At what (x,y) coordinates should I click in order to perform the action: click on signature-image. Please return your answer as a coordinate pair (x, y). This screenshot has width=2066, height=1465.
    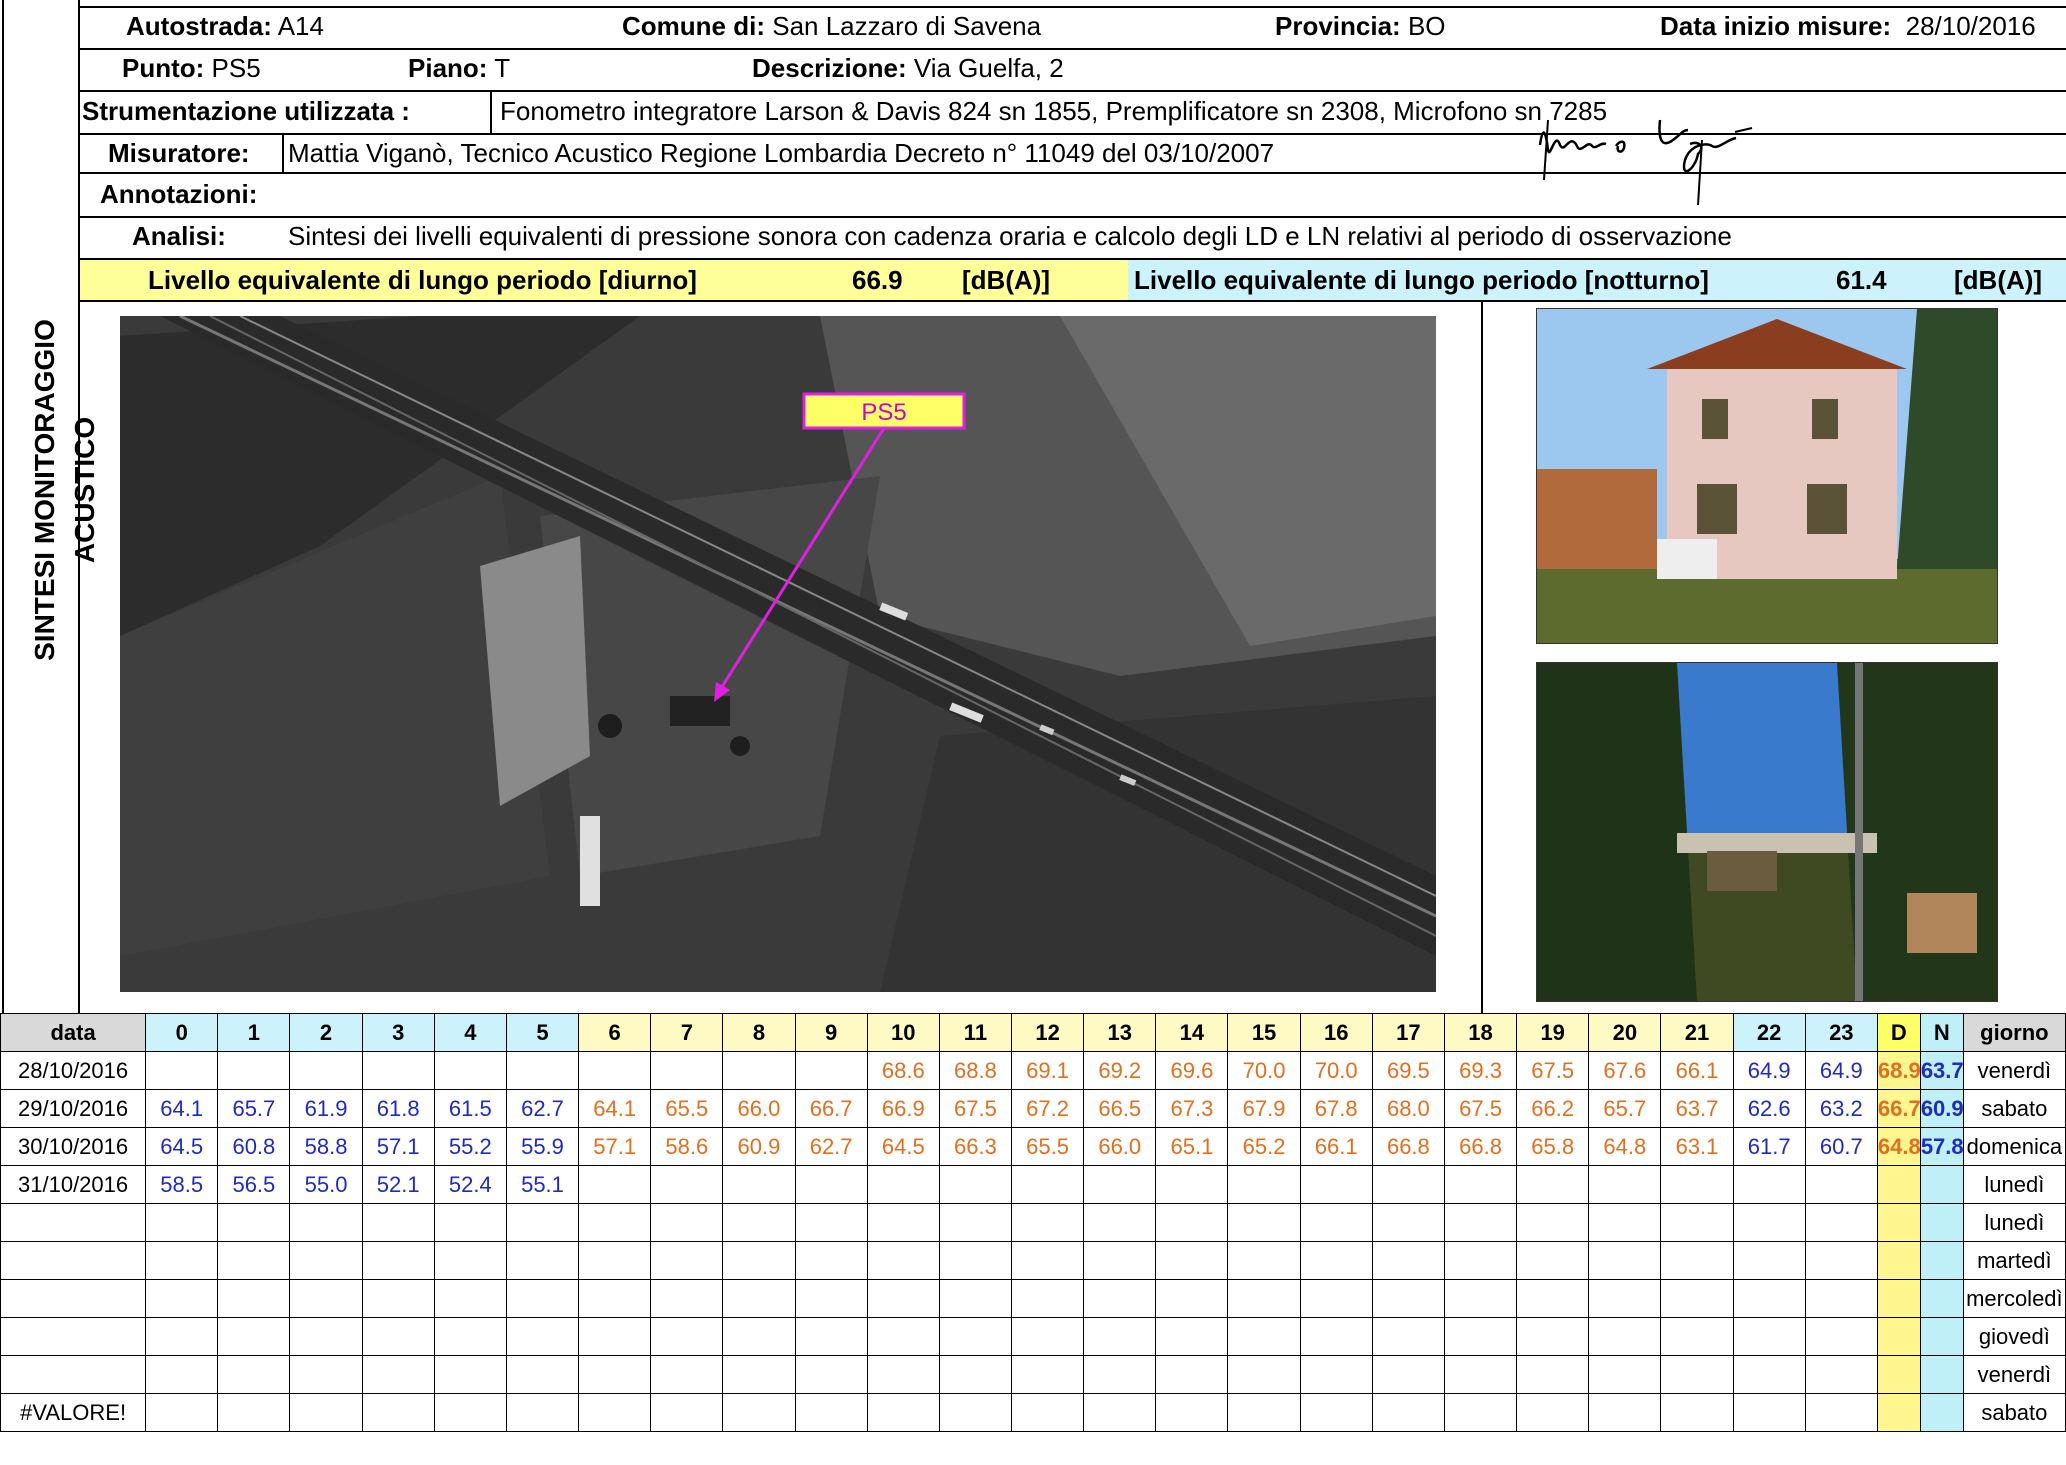
    Looking at the image, I should click on (1645, 162).